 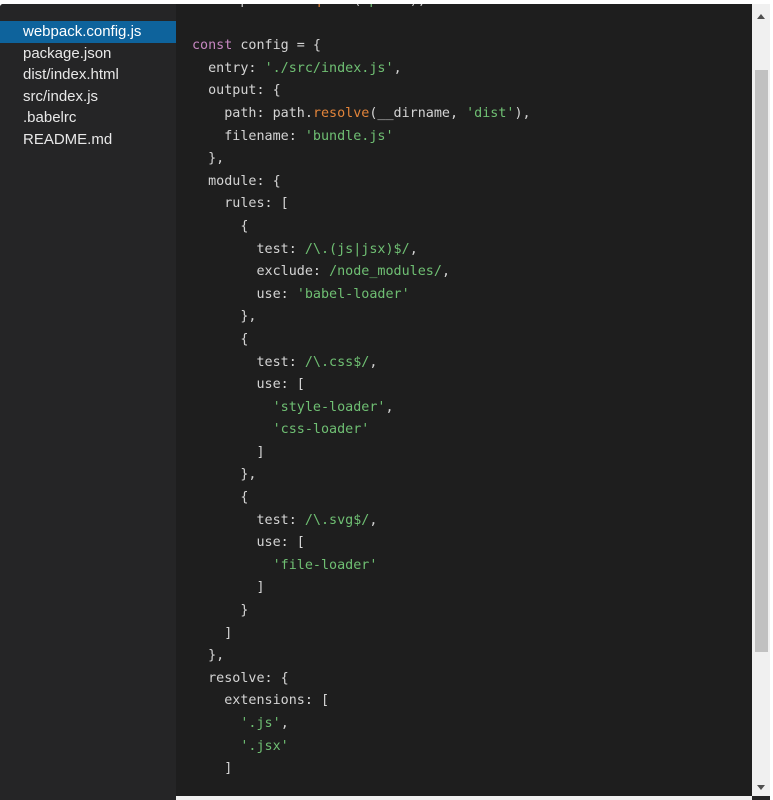 I want to click on code-token: /\.(js|jsx)$/, so click(x=357, y=249).